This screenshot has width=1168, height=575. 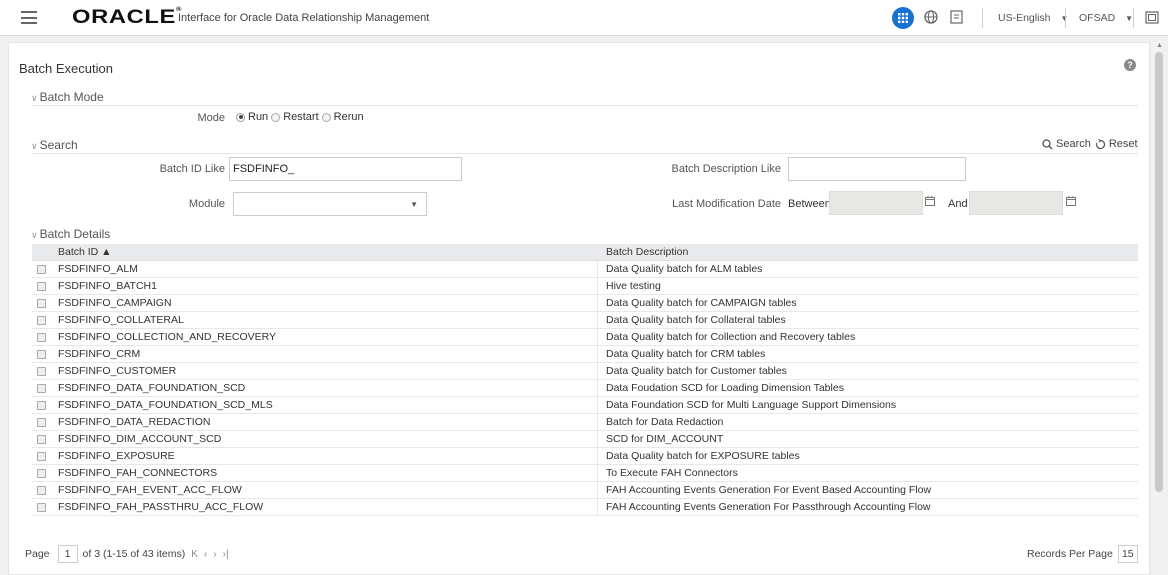 I want to click on records-per-page-label: Records Per Page, so click(x=1070, y=554).